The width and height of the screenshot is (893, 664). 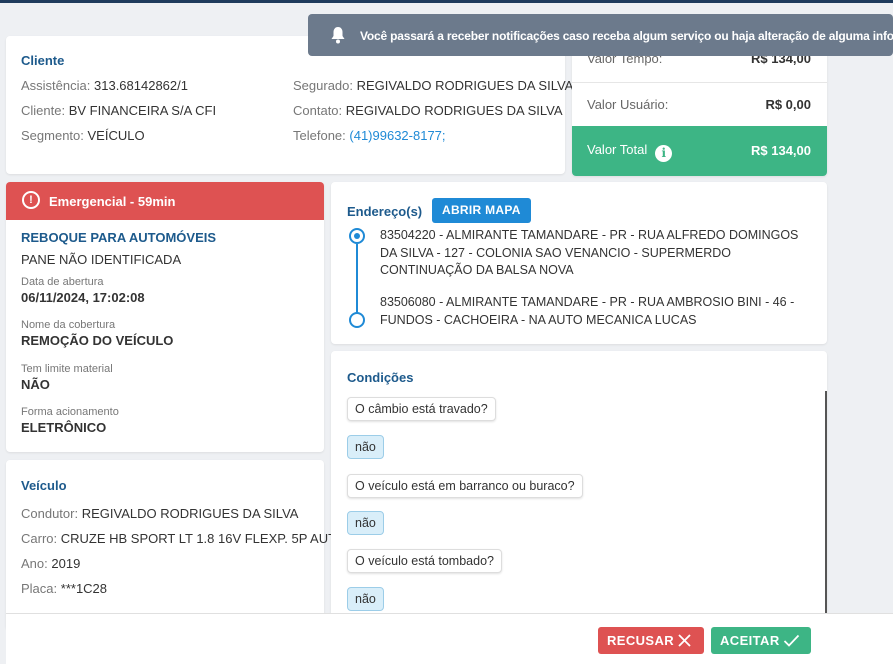 What do you see at coordinates (826, 511) in the screenshot?
I see `scrollbar` at bounding box center [826, 511].